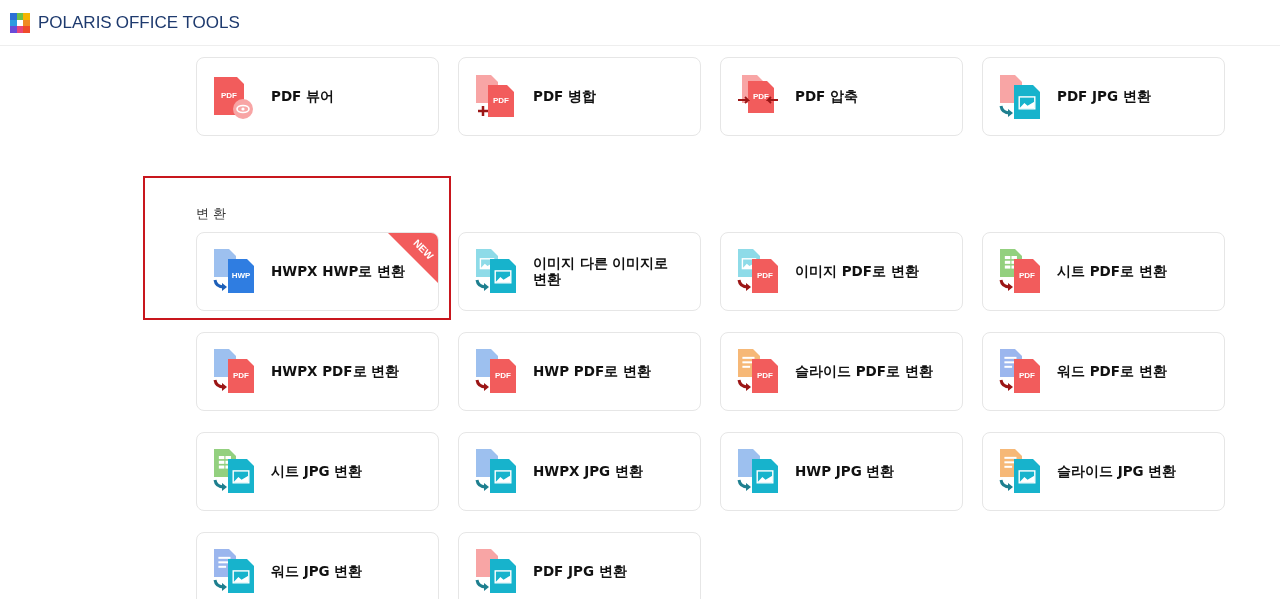  What do you see at coordinates (841, 96) in the screenshot?
I see `tool-card: PDF PDF 압축` at bounding box center [841, 96].